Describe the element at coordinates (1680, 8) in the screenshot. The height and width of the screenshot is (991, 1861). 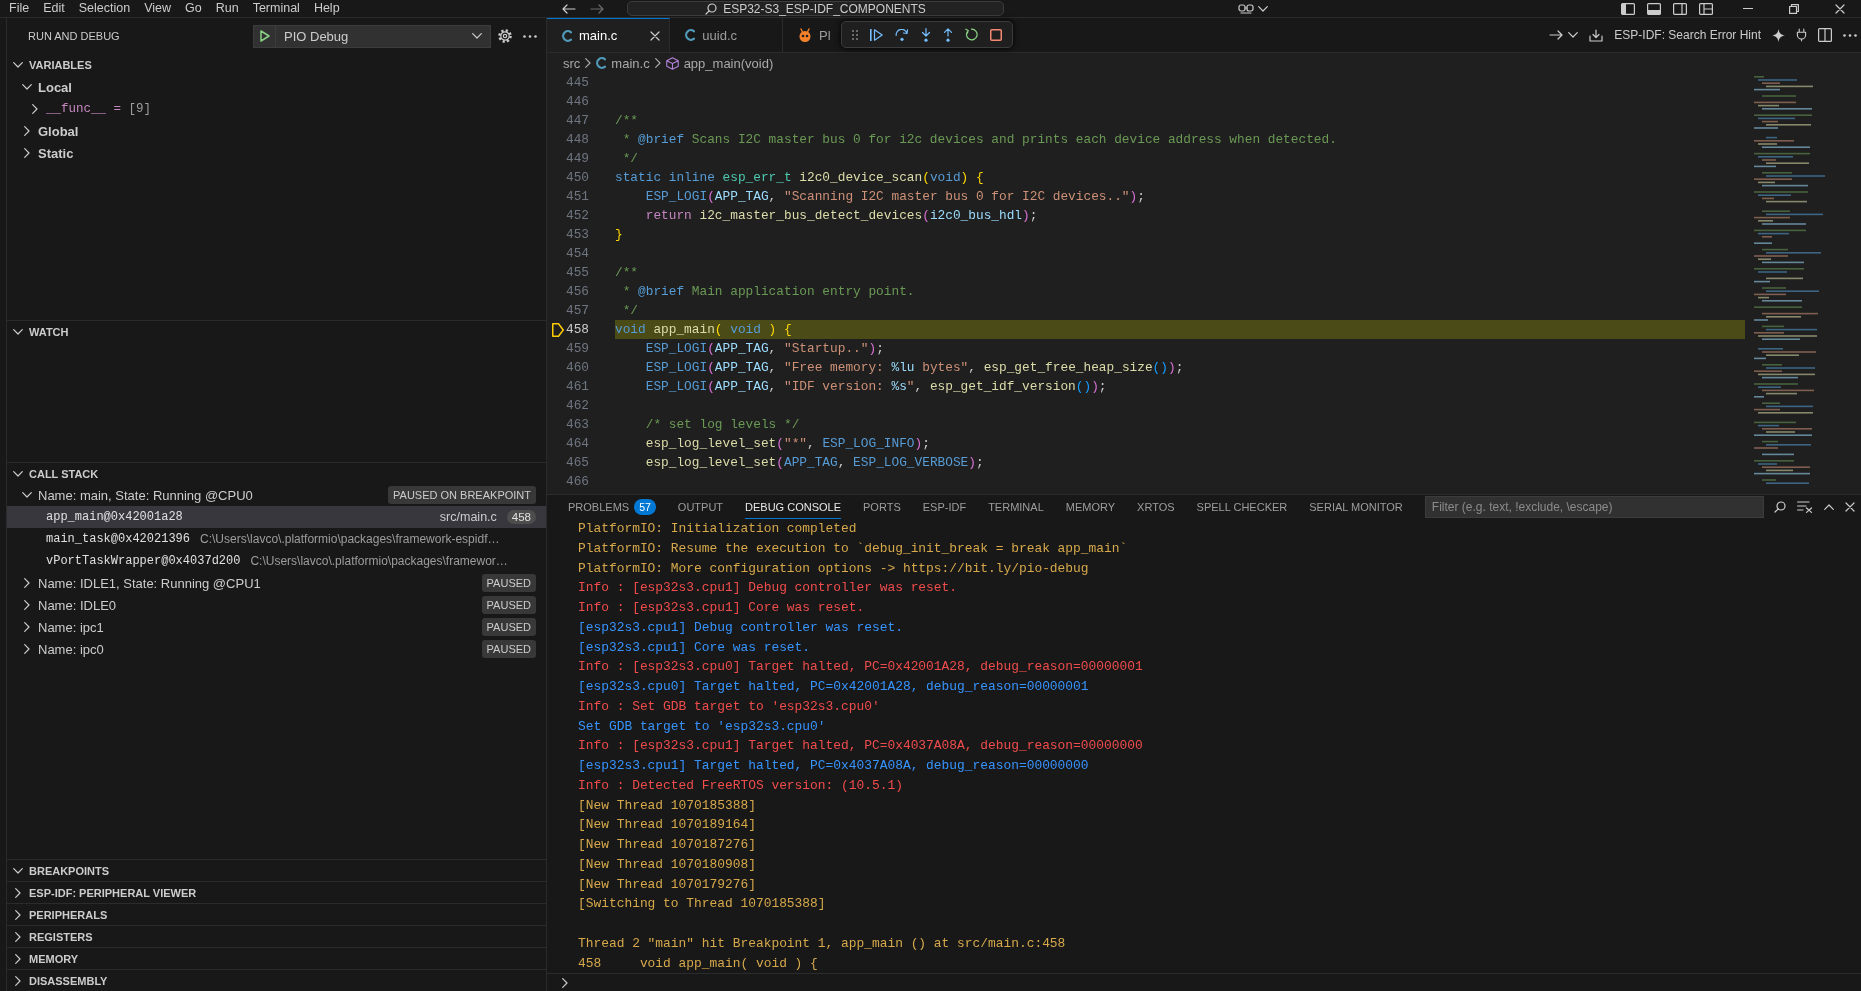
I see `right-pane-icon` at that location.